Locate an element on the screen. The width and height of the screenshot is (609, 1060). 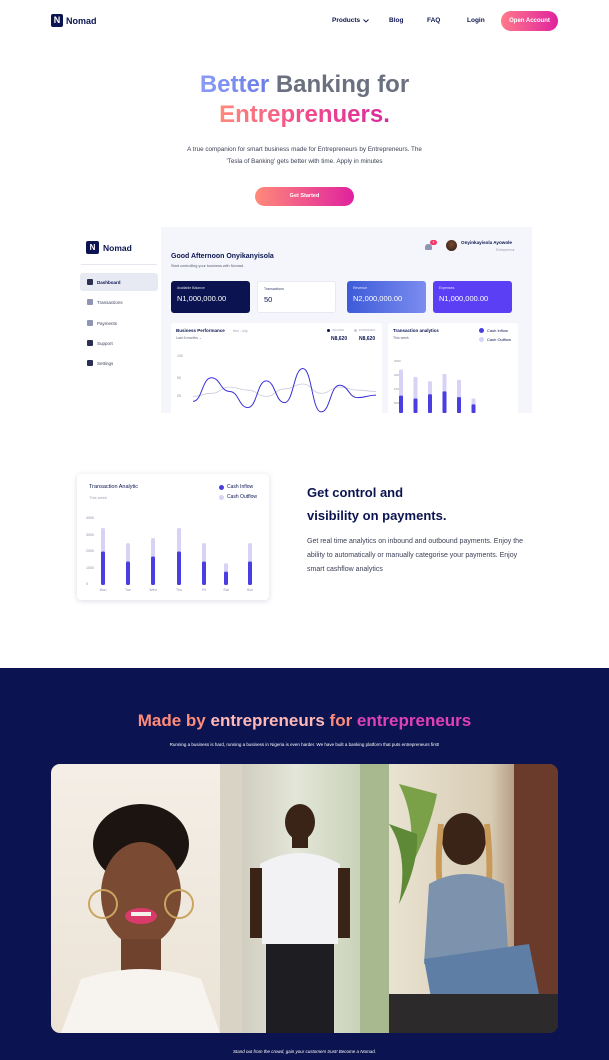
photo-man-standing is located at coordinates (304, 898).